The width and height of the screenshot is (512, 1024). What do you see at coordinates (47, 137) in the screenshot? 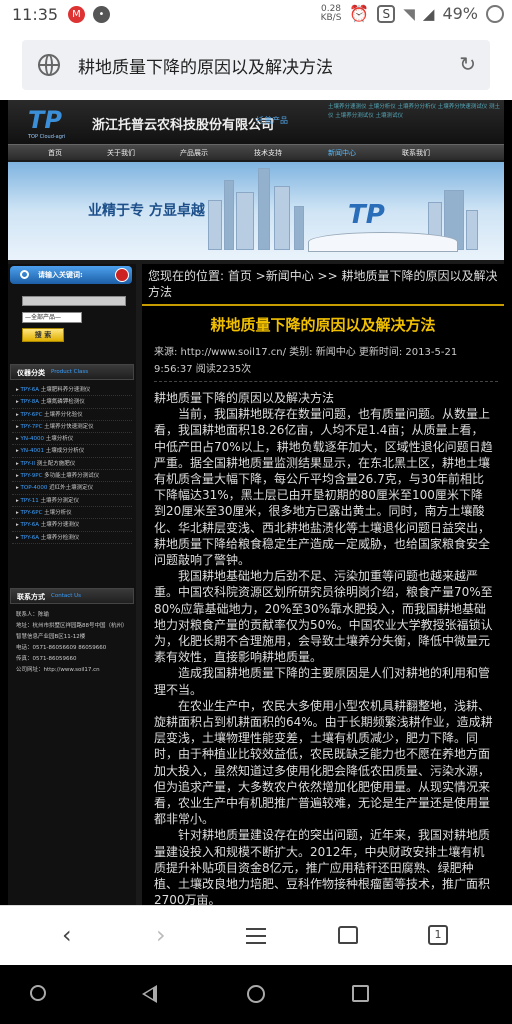
I see `logo-subtitle: TOP Cloud-agri` at bounding box center [47, 137].